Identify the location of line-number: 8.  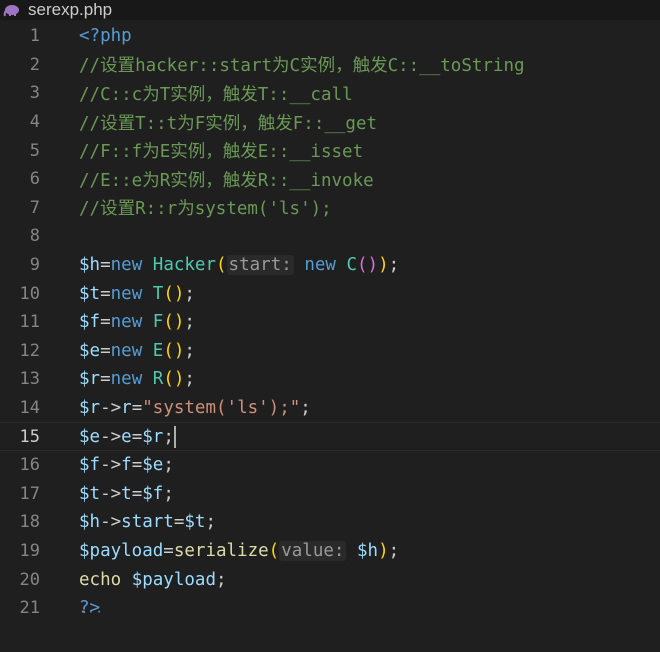
(34, 236).